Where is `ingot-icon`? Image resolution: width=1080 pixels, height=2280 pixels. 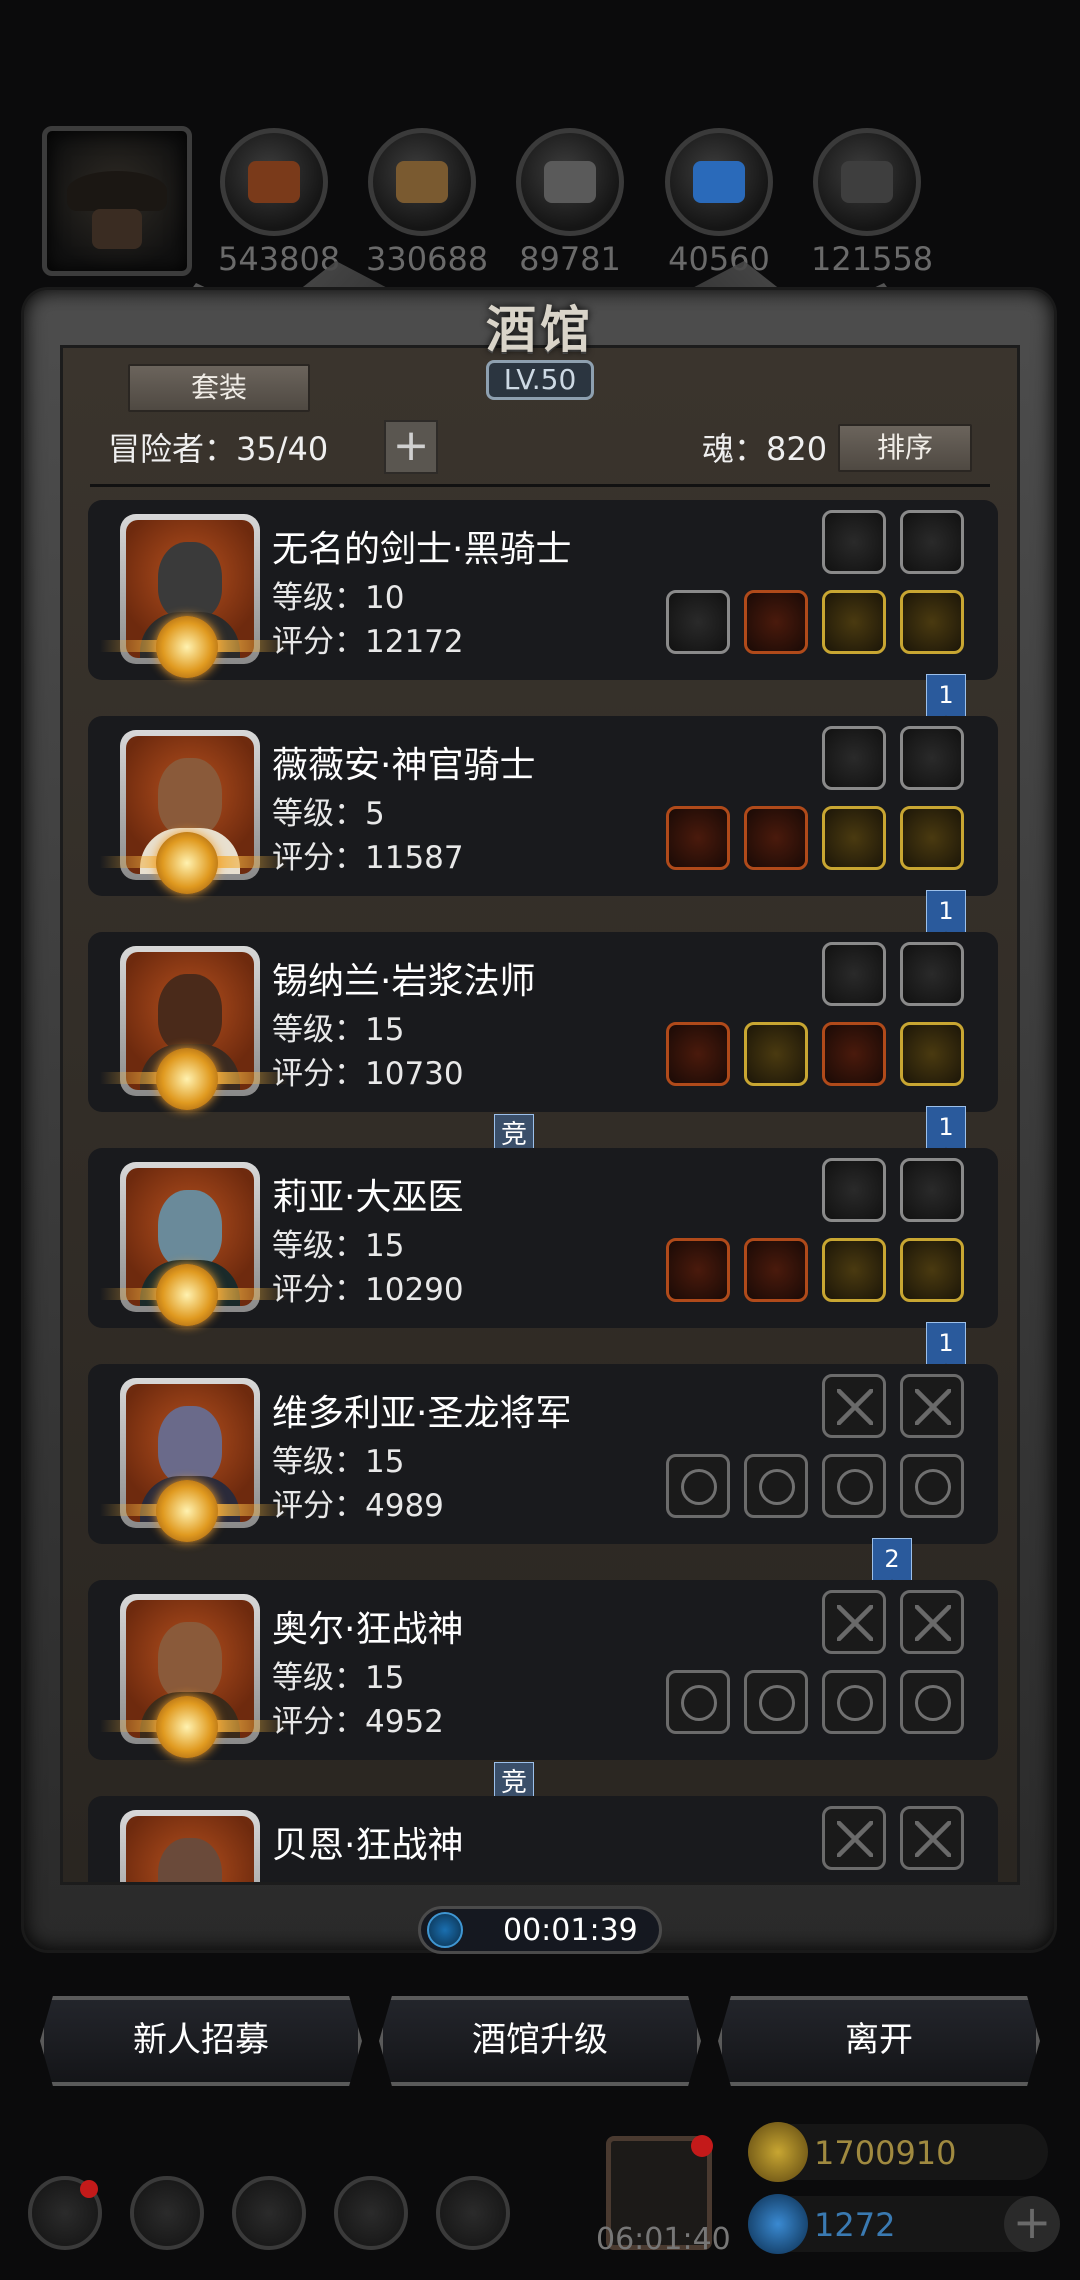 ingot-icon is located at coordinates (867, 182).